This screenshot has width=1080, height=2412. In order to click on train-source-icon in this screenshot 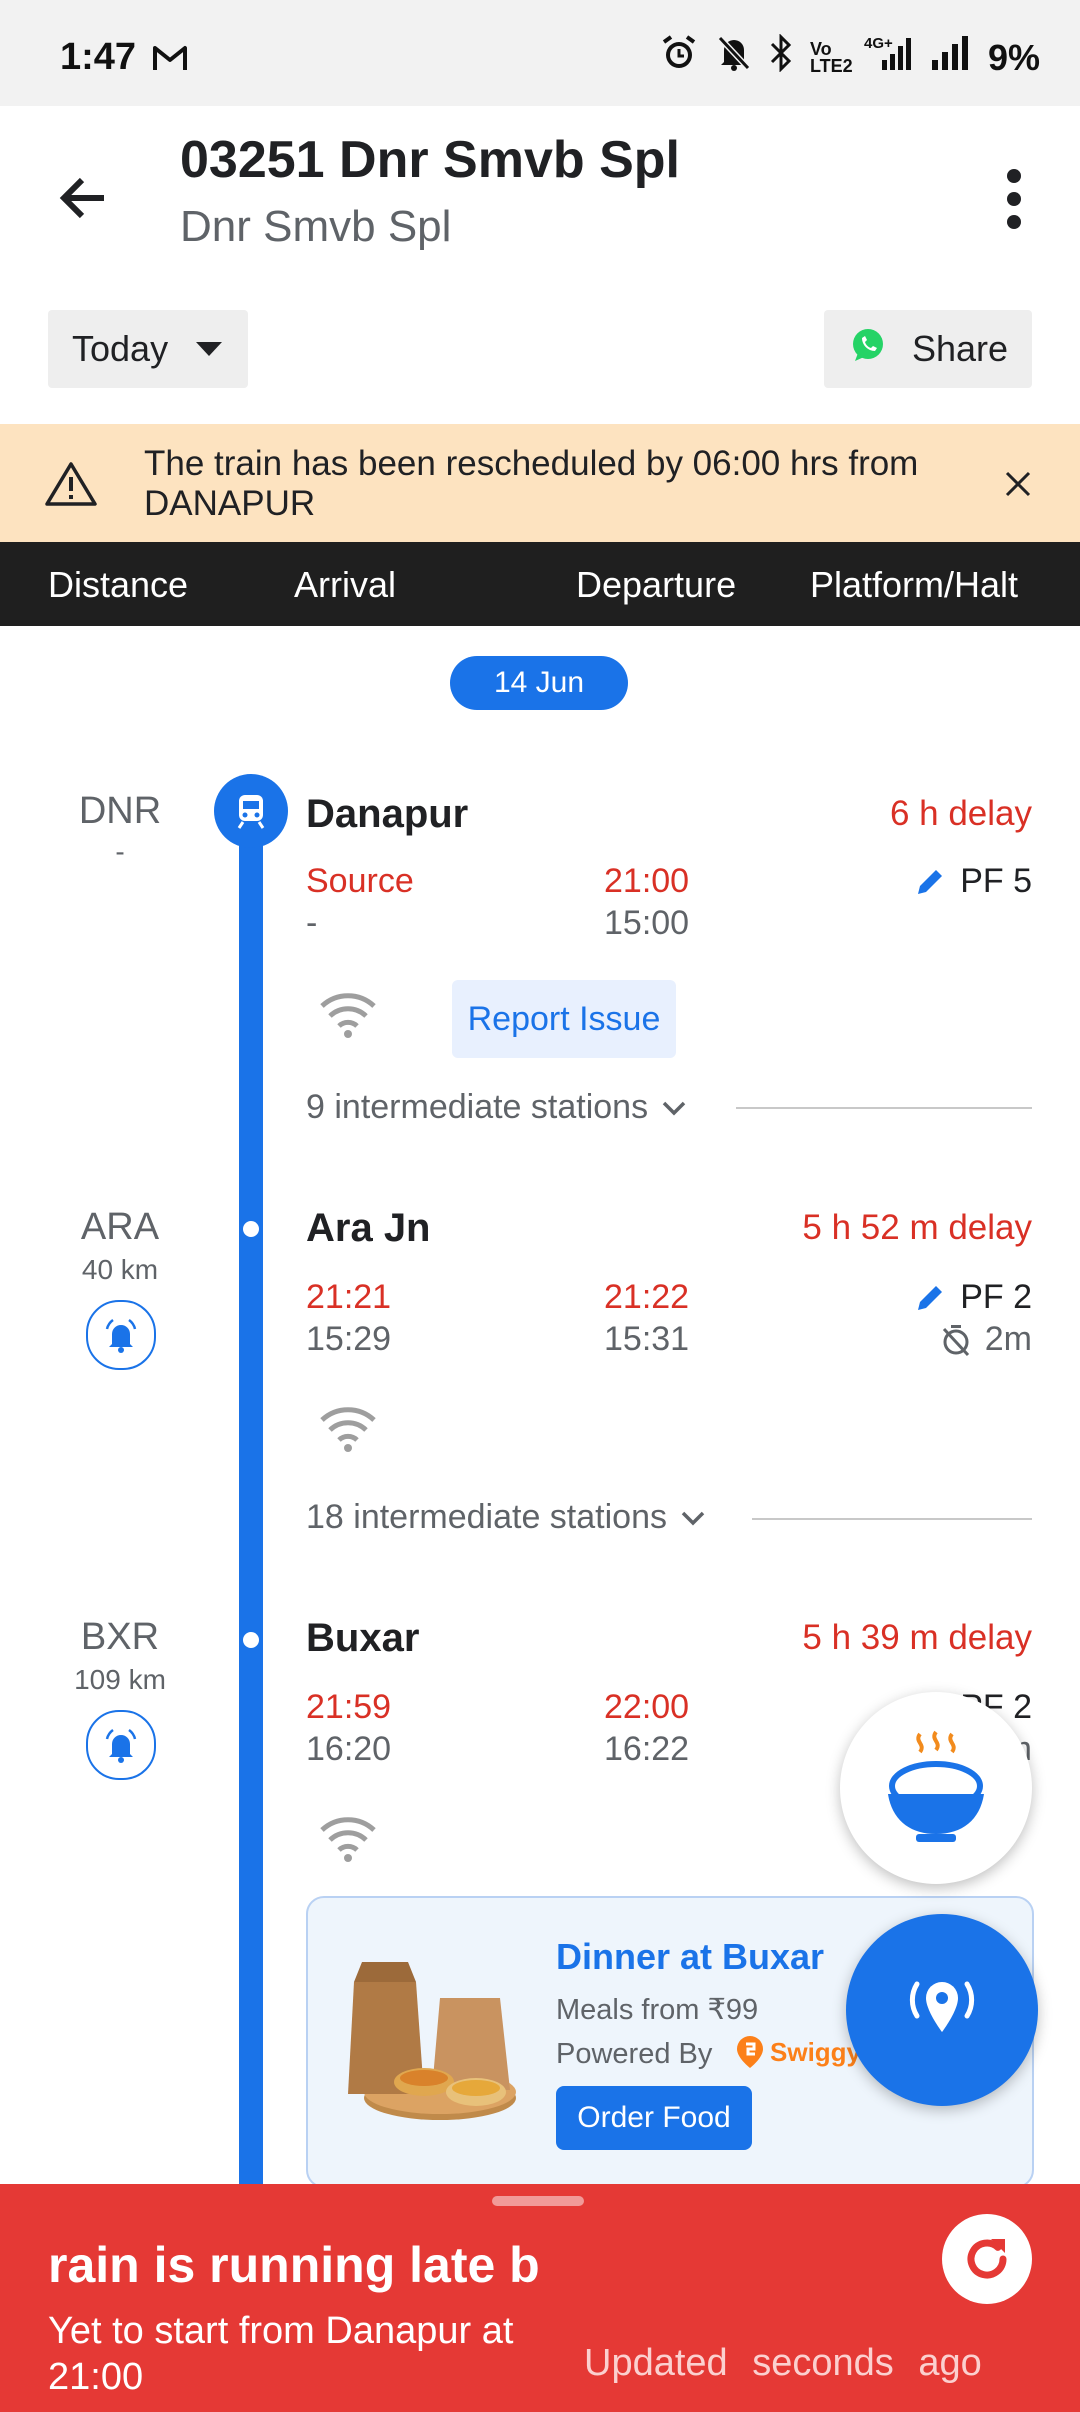, I will do `click(251, 811)`.